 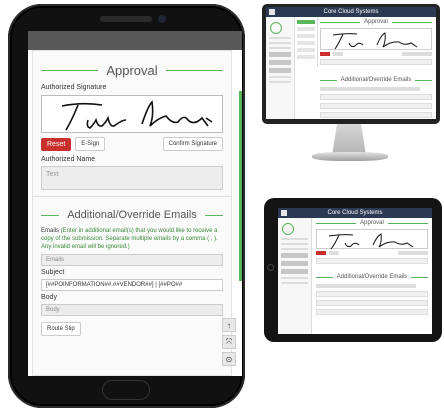 I want to click on monitor-emails-title: Additional/Override Emails, so click(x=376, y=80).